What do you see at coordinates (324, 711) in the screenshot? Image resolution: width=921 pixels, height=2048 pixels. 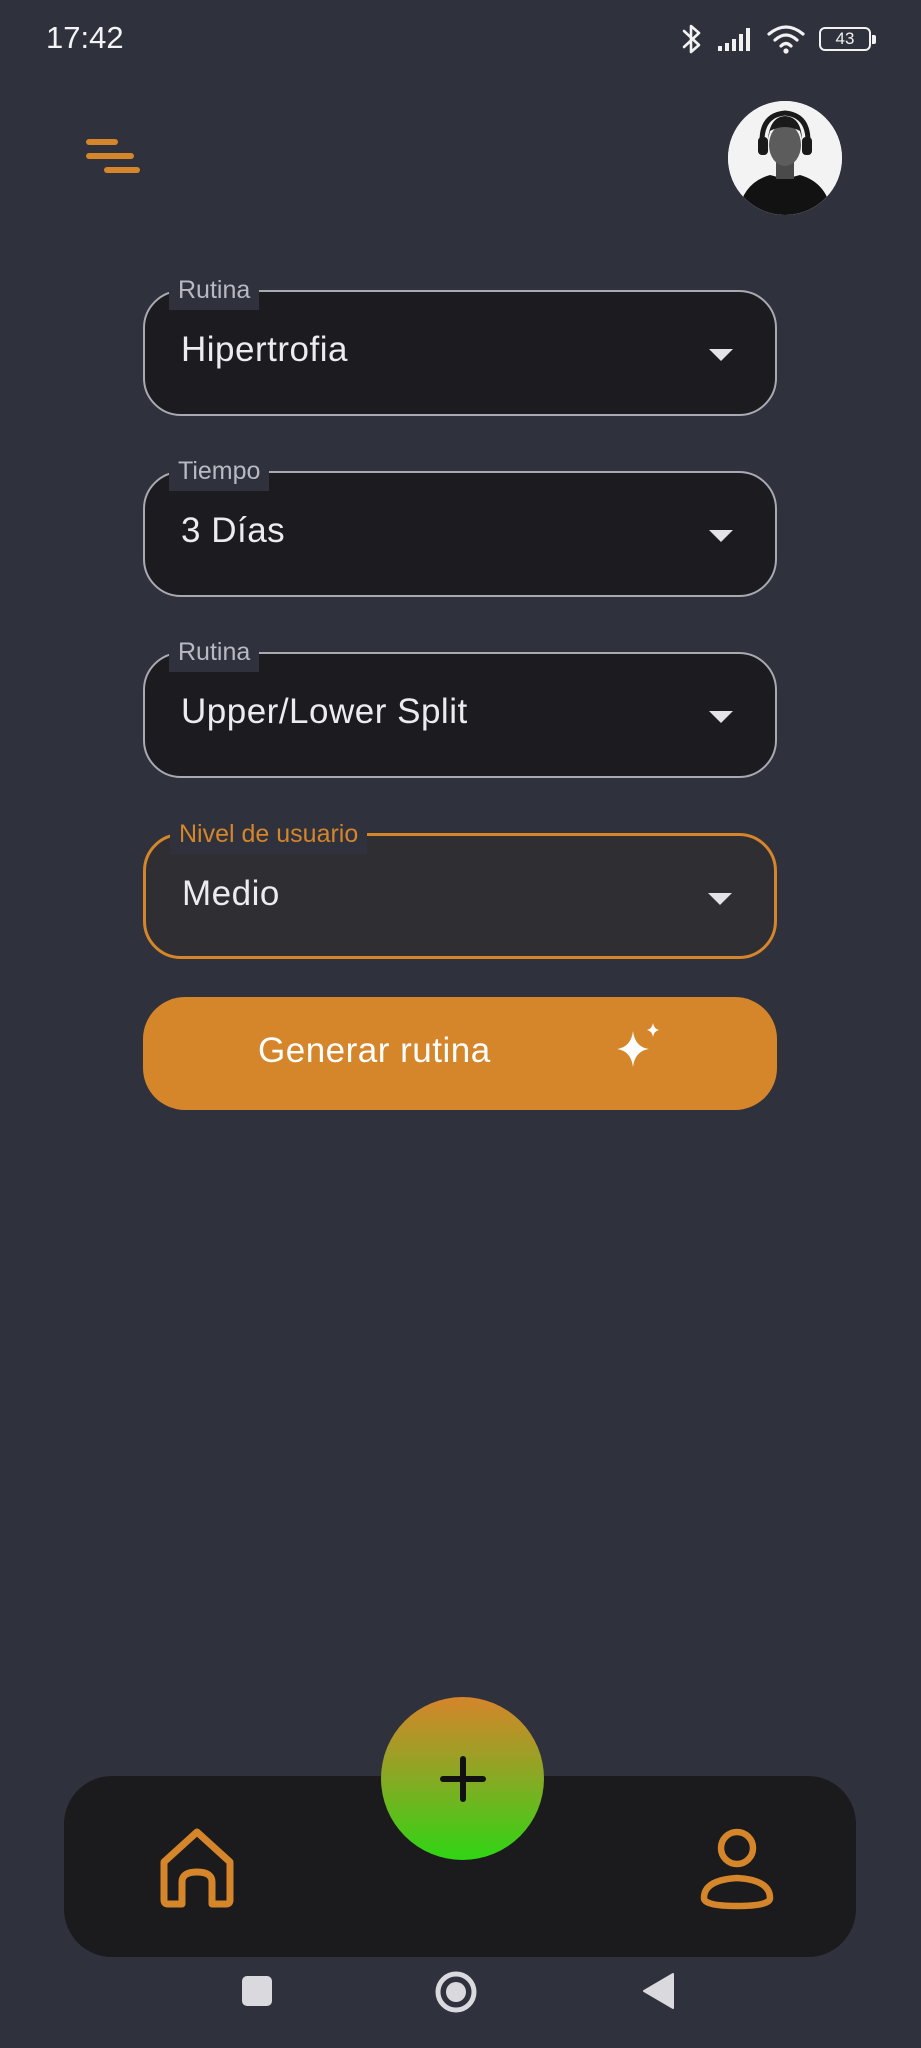 I see `split-value: Upper/Lower Split` at bounding box center [324, 711].